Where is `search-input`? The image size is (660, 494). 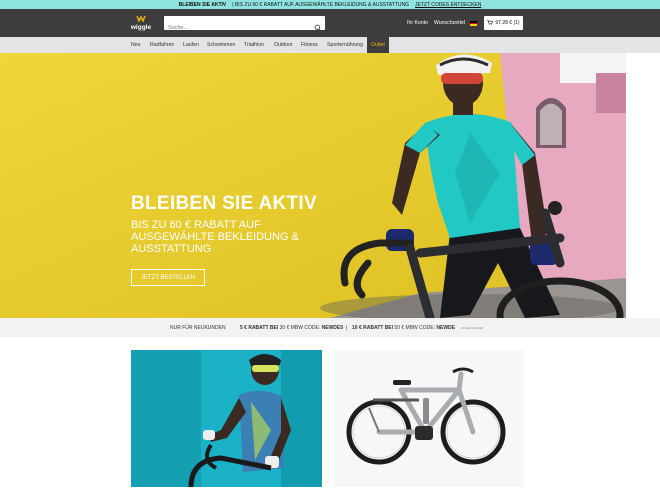
search-input is located at coordinates (234, 28).